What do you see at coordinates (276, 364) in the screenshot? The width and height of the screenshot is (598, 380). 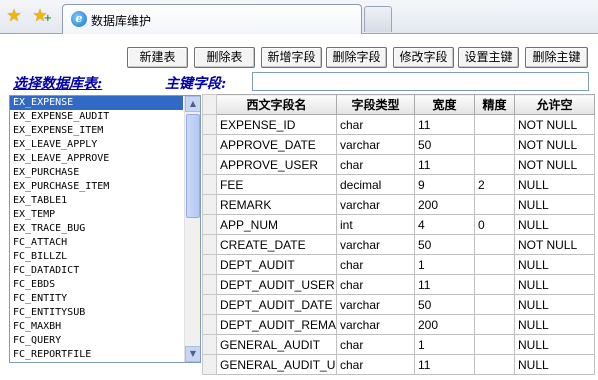 I see `field-name-cell: GENERAL_AUDIT_USER` at bounding box center [276, 364].